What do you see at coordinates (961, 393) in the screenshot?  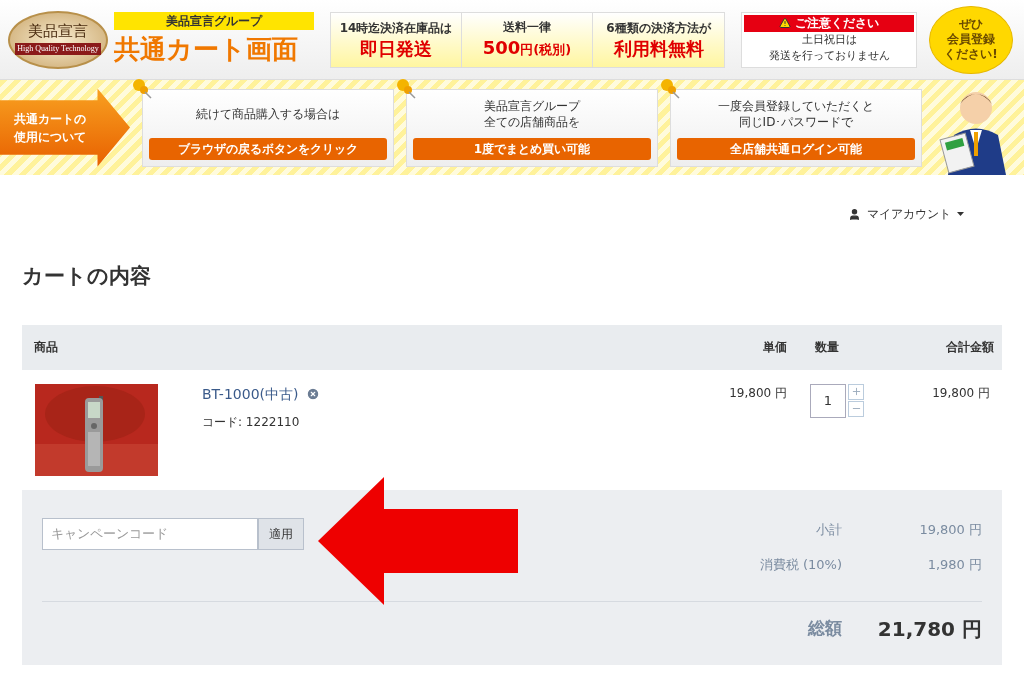 I see `row-total: 19,800 円` at bounding box center [961, 393].